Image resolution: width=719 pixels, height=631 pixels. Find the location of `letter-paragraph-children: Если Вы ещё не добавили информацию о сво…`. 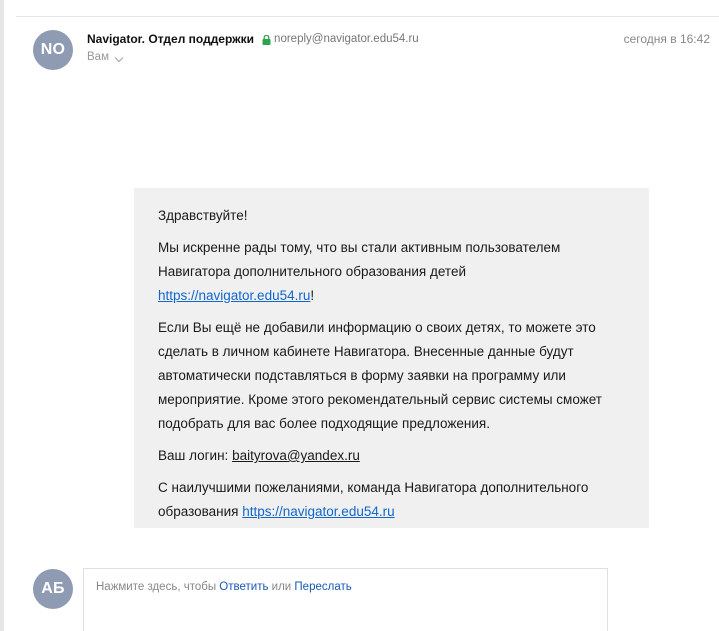

letter-paragraph-children: Если Вы ещё не добавили информацию о сво… is located at coordinates (380, 375).